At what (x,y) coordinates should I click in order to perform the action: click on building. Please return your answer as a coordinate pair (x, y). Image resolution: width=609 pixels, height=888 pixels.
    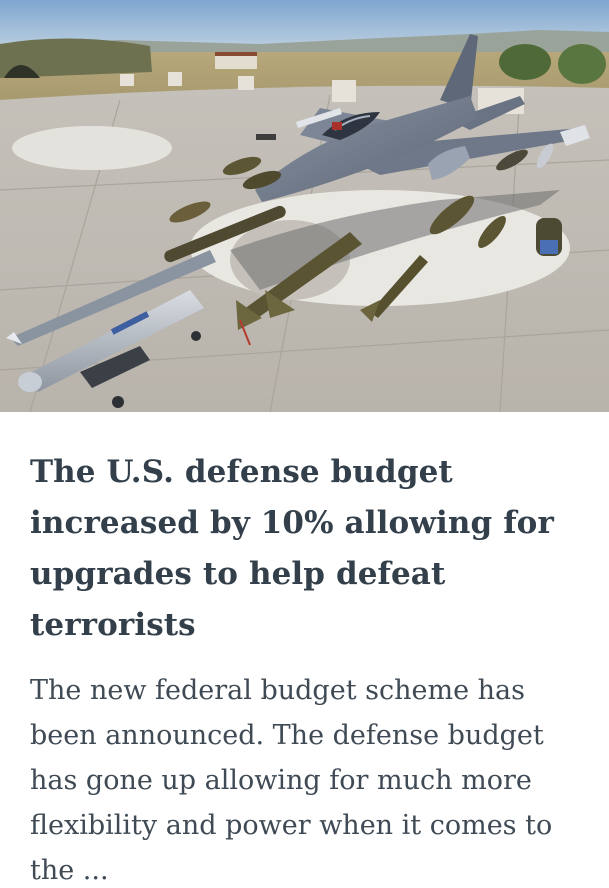
    Looking at the image, I should click on (236, 62).